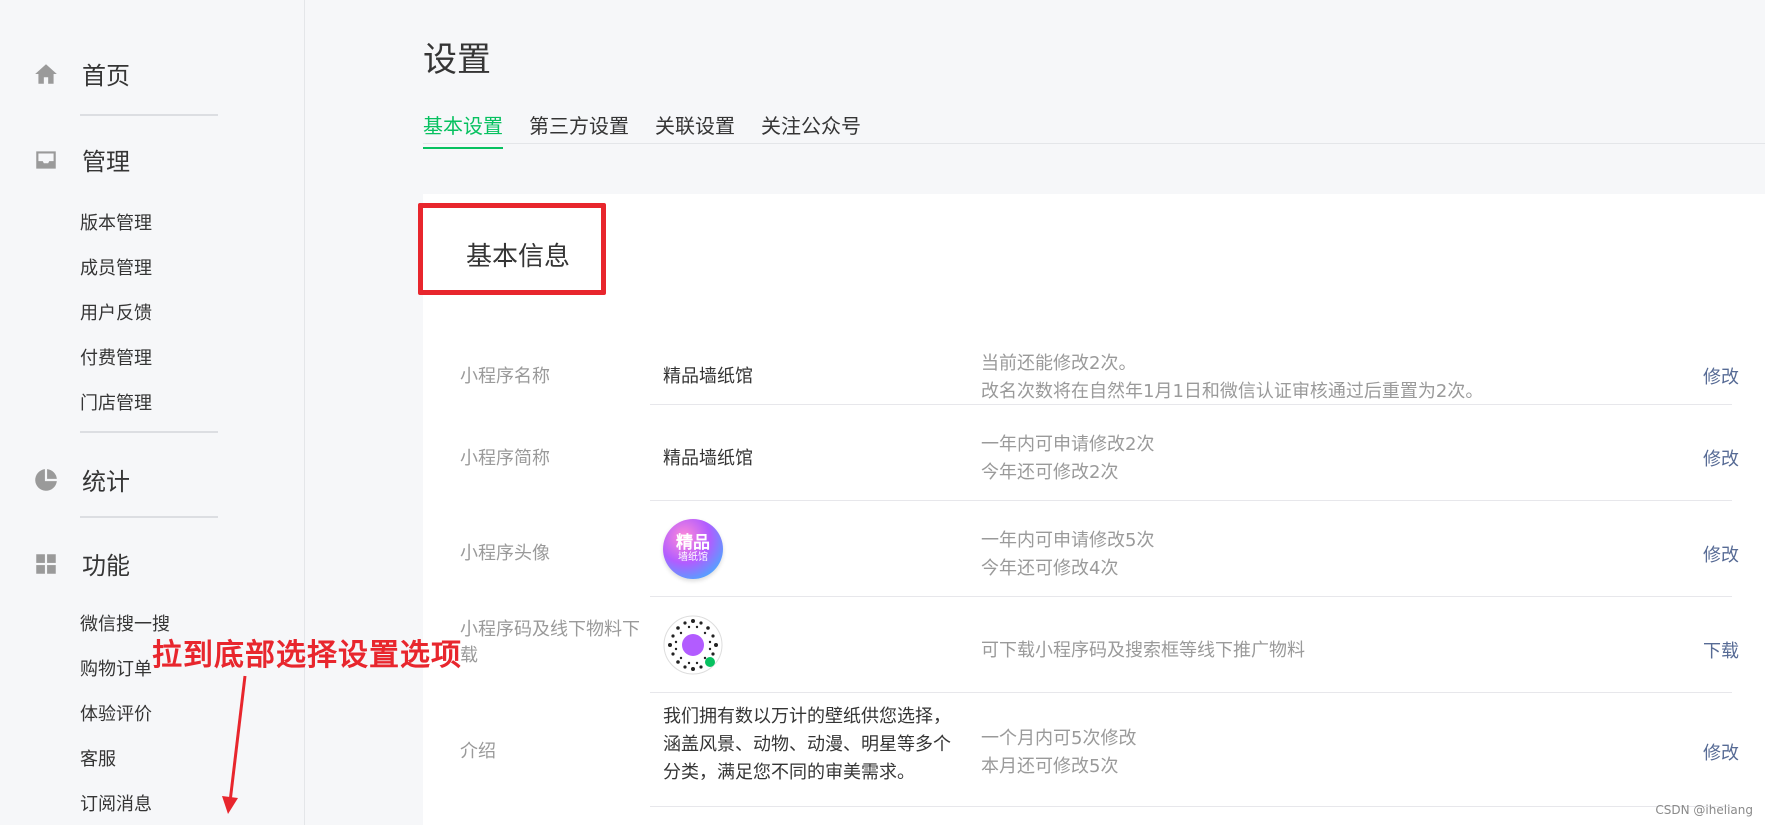 The width and height of the screenshot is (1765, 825). Describe the element at coordinates (46, 74) in the screenshot. I see `home-icon` at that location.